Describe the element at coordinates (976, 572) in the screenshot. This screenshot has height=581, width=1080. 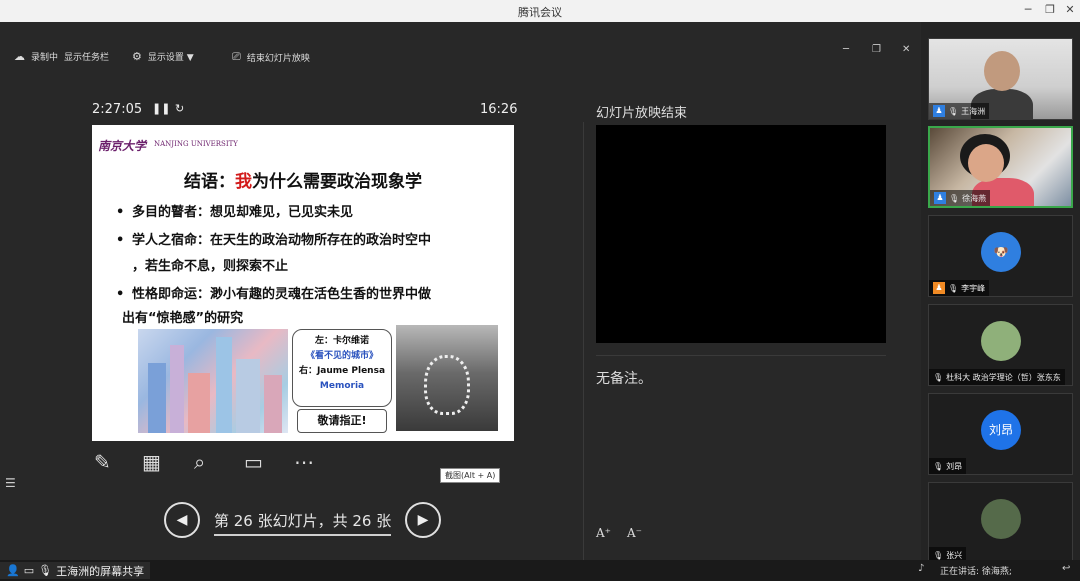
I see `speaking-indicator: 正在讲话: 徐海燕;` at that location.